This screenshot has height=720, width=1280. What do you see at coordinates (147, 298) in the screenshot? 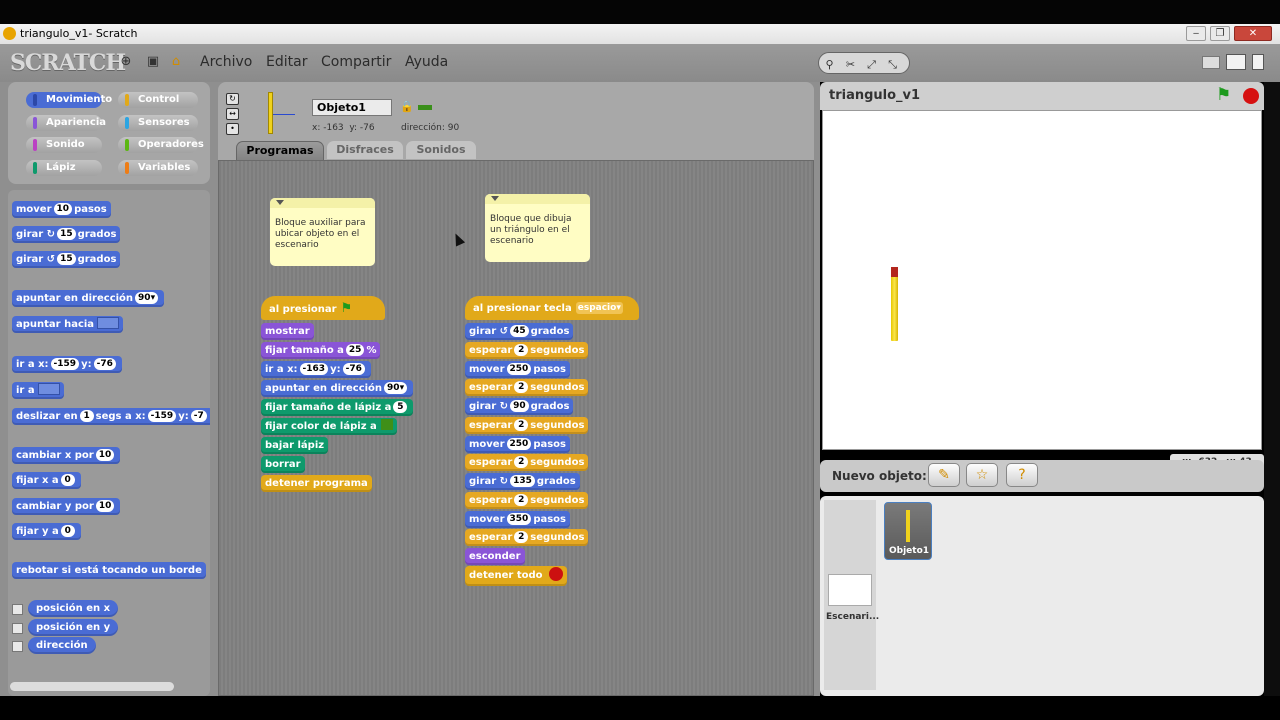
I see `point-direction-input: 90▾` at bounding box center [147, 298].